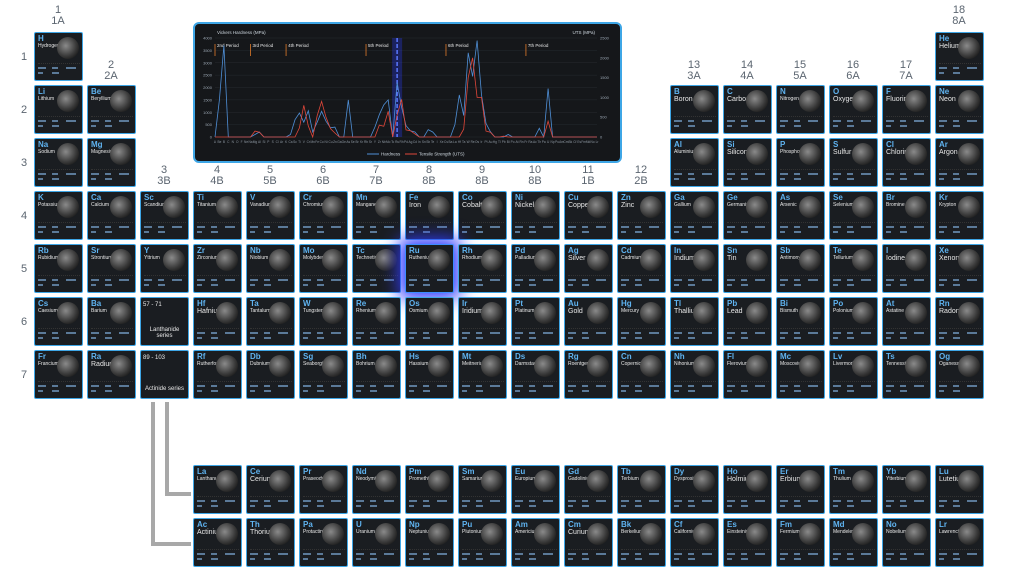  What do you see at coordinates (482, 374) in the screenshot?
I see `element-cell-mt: Mt Meitnerium` at bounding box center [482, 374].